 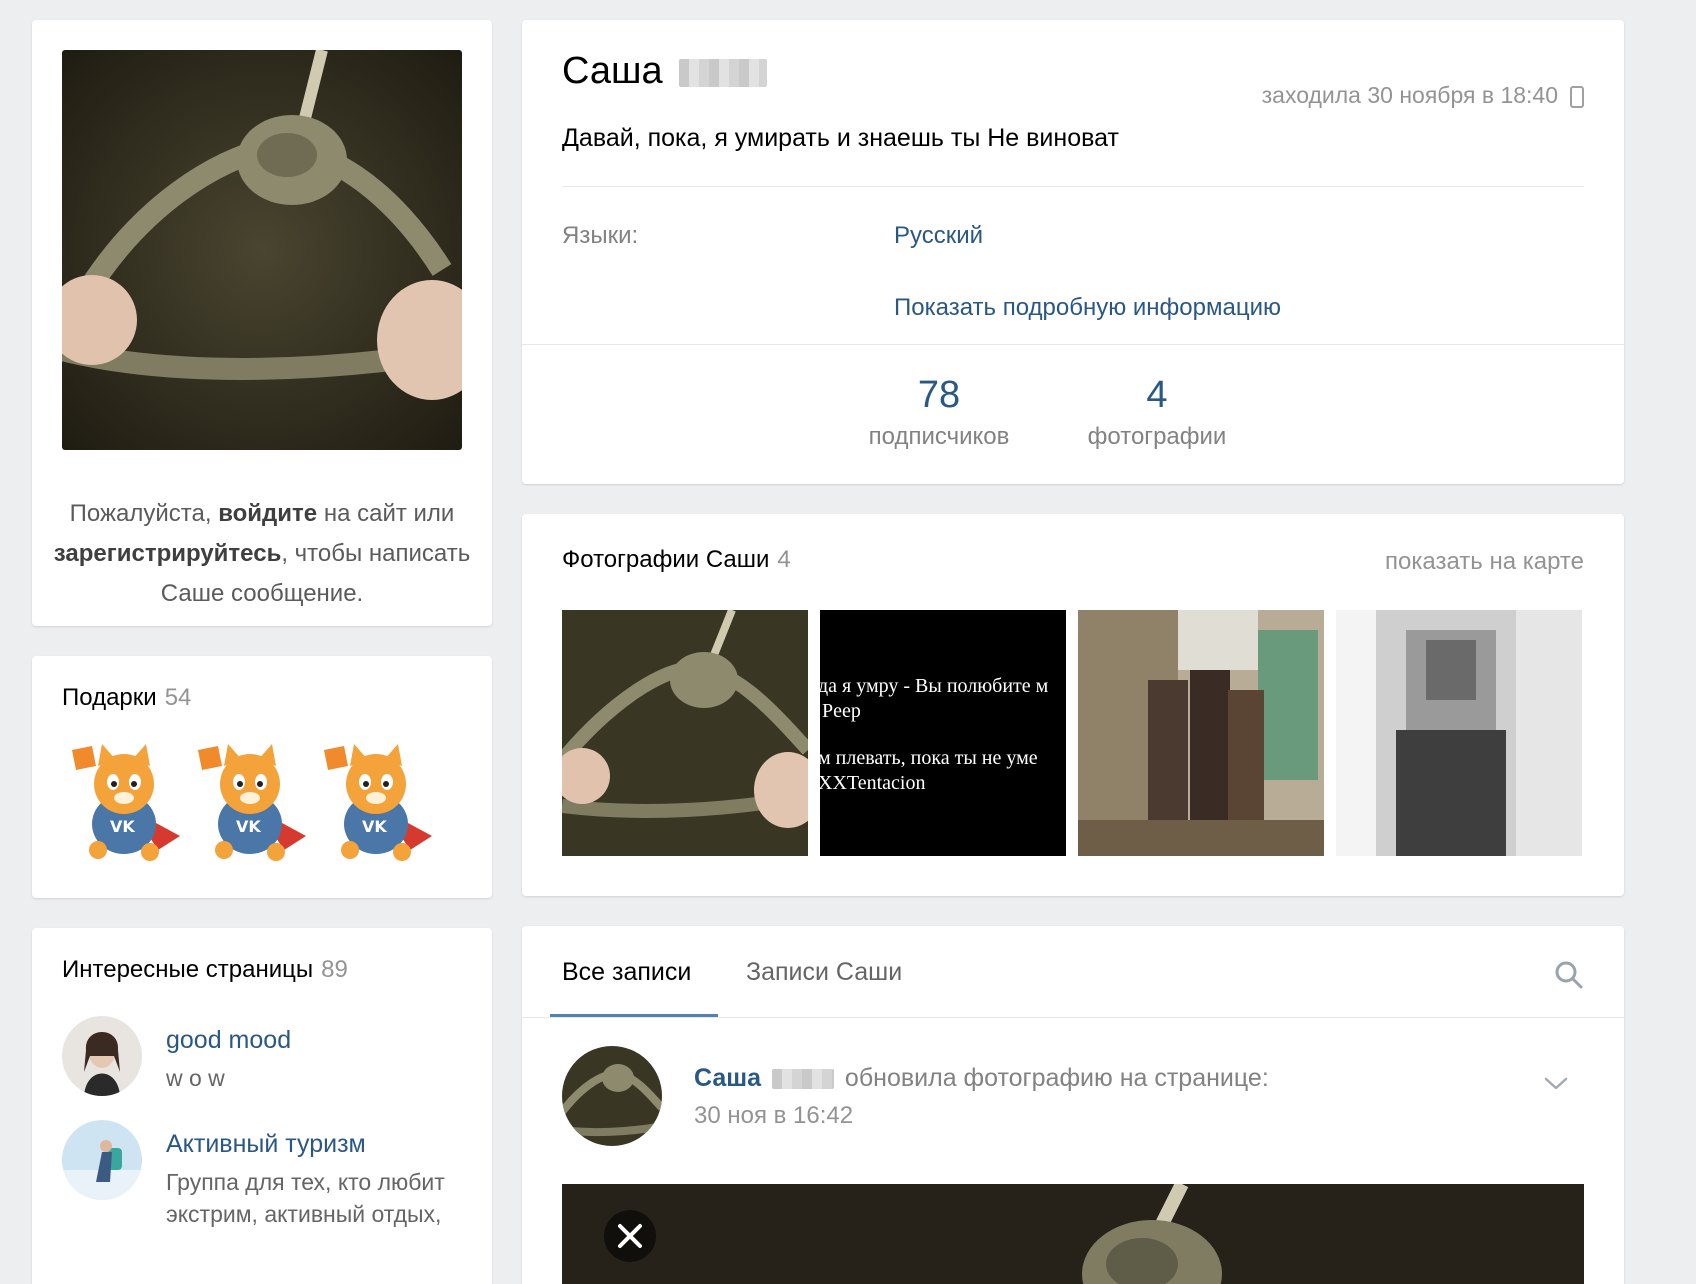 What do you see at coordinates (929, 758) in the screenshot?
I see `photo-text-line: м плевать, пока ты не уме` at bounding box center [929, 758].